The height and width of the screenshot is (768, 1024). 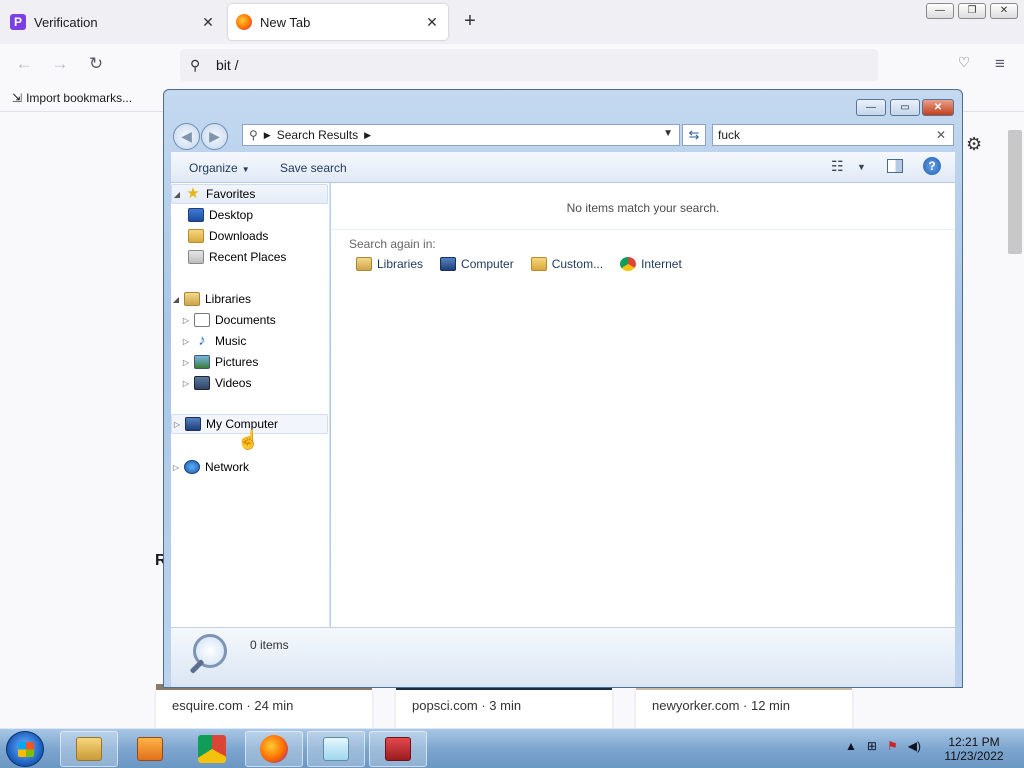 I want to click on target-label: Internet, so click(x=661, y=264).